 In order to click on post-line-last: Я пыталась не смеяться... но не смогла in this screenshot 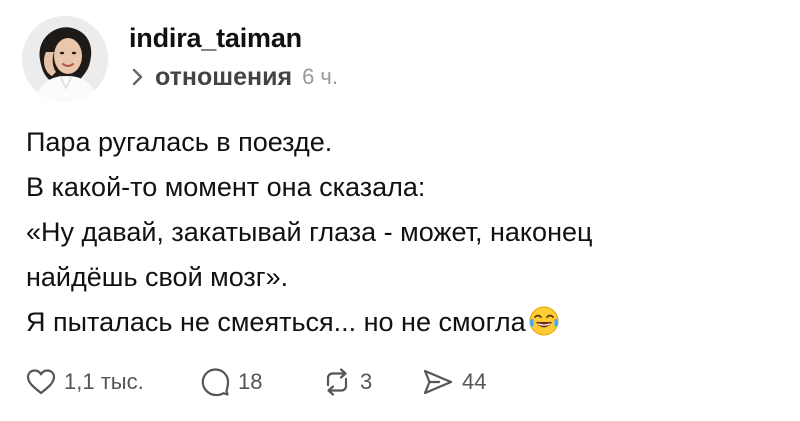, I will do `click(406, 322)`.